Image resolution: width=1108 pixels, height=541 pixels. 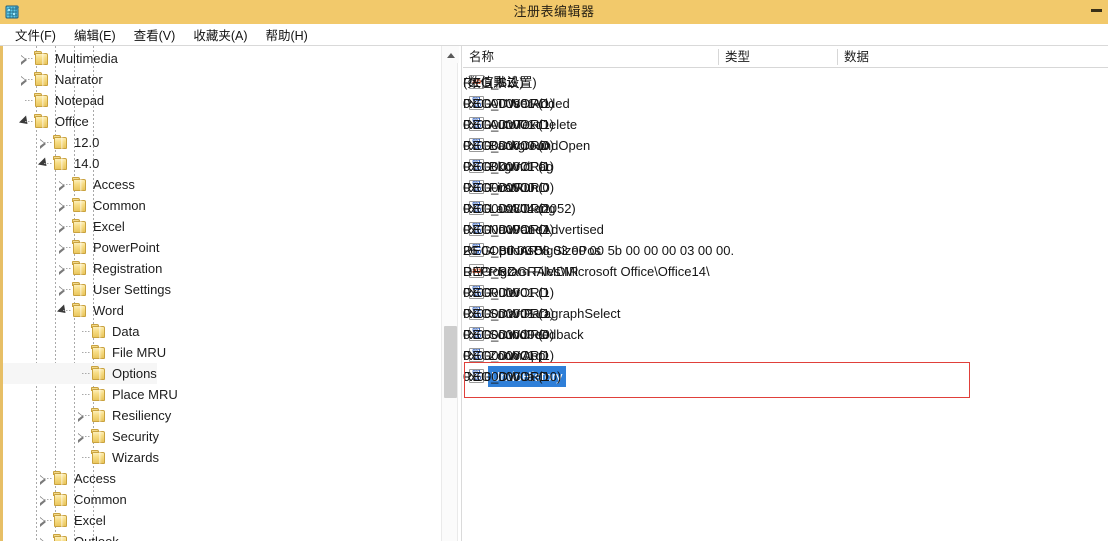 What do you see at coordinates (35, 34) in the screenshot?
I see `menu-file: 文件(F)` at bounding box center [35, 34].